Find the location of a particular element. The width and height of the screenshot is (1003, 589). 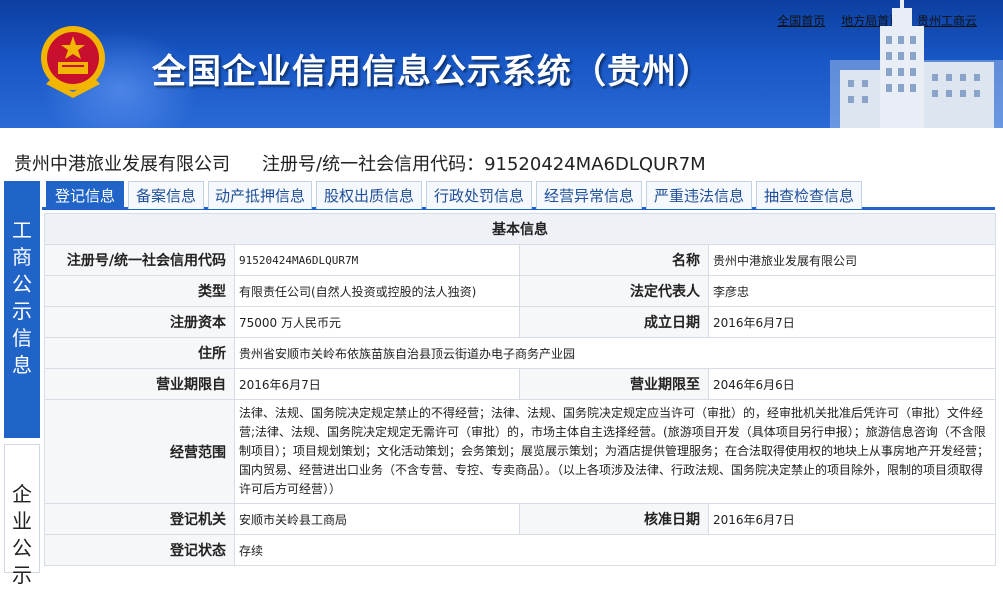

term-to-label: 营业期限至 is located at coordinates (614, 384).